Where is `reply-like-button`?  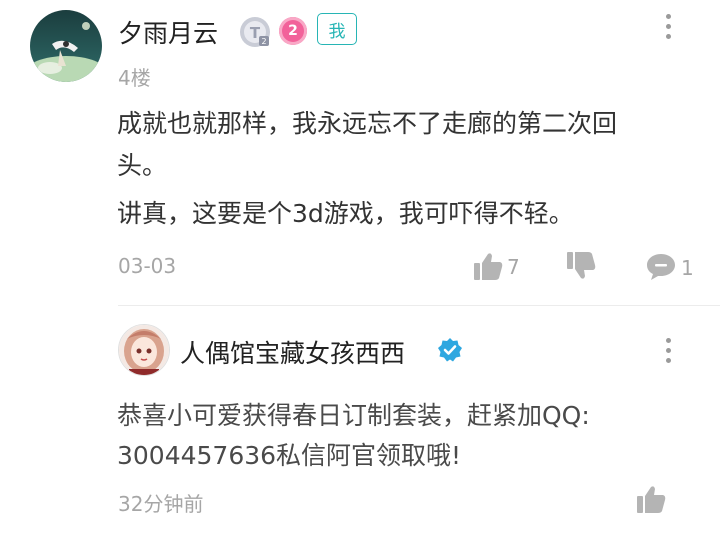 reply-like-button is located at coordinates (652, 500).